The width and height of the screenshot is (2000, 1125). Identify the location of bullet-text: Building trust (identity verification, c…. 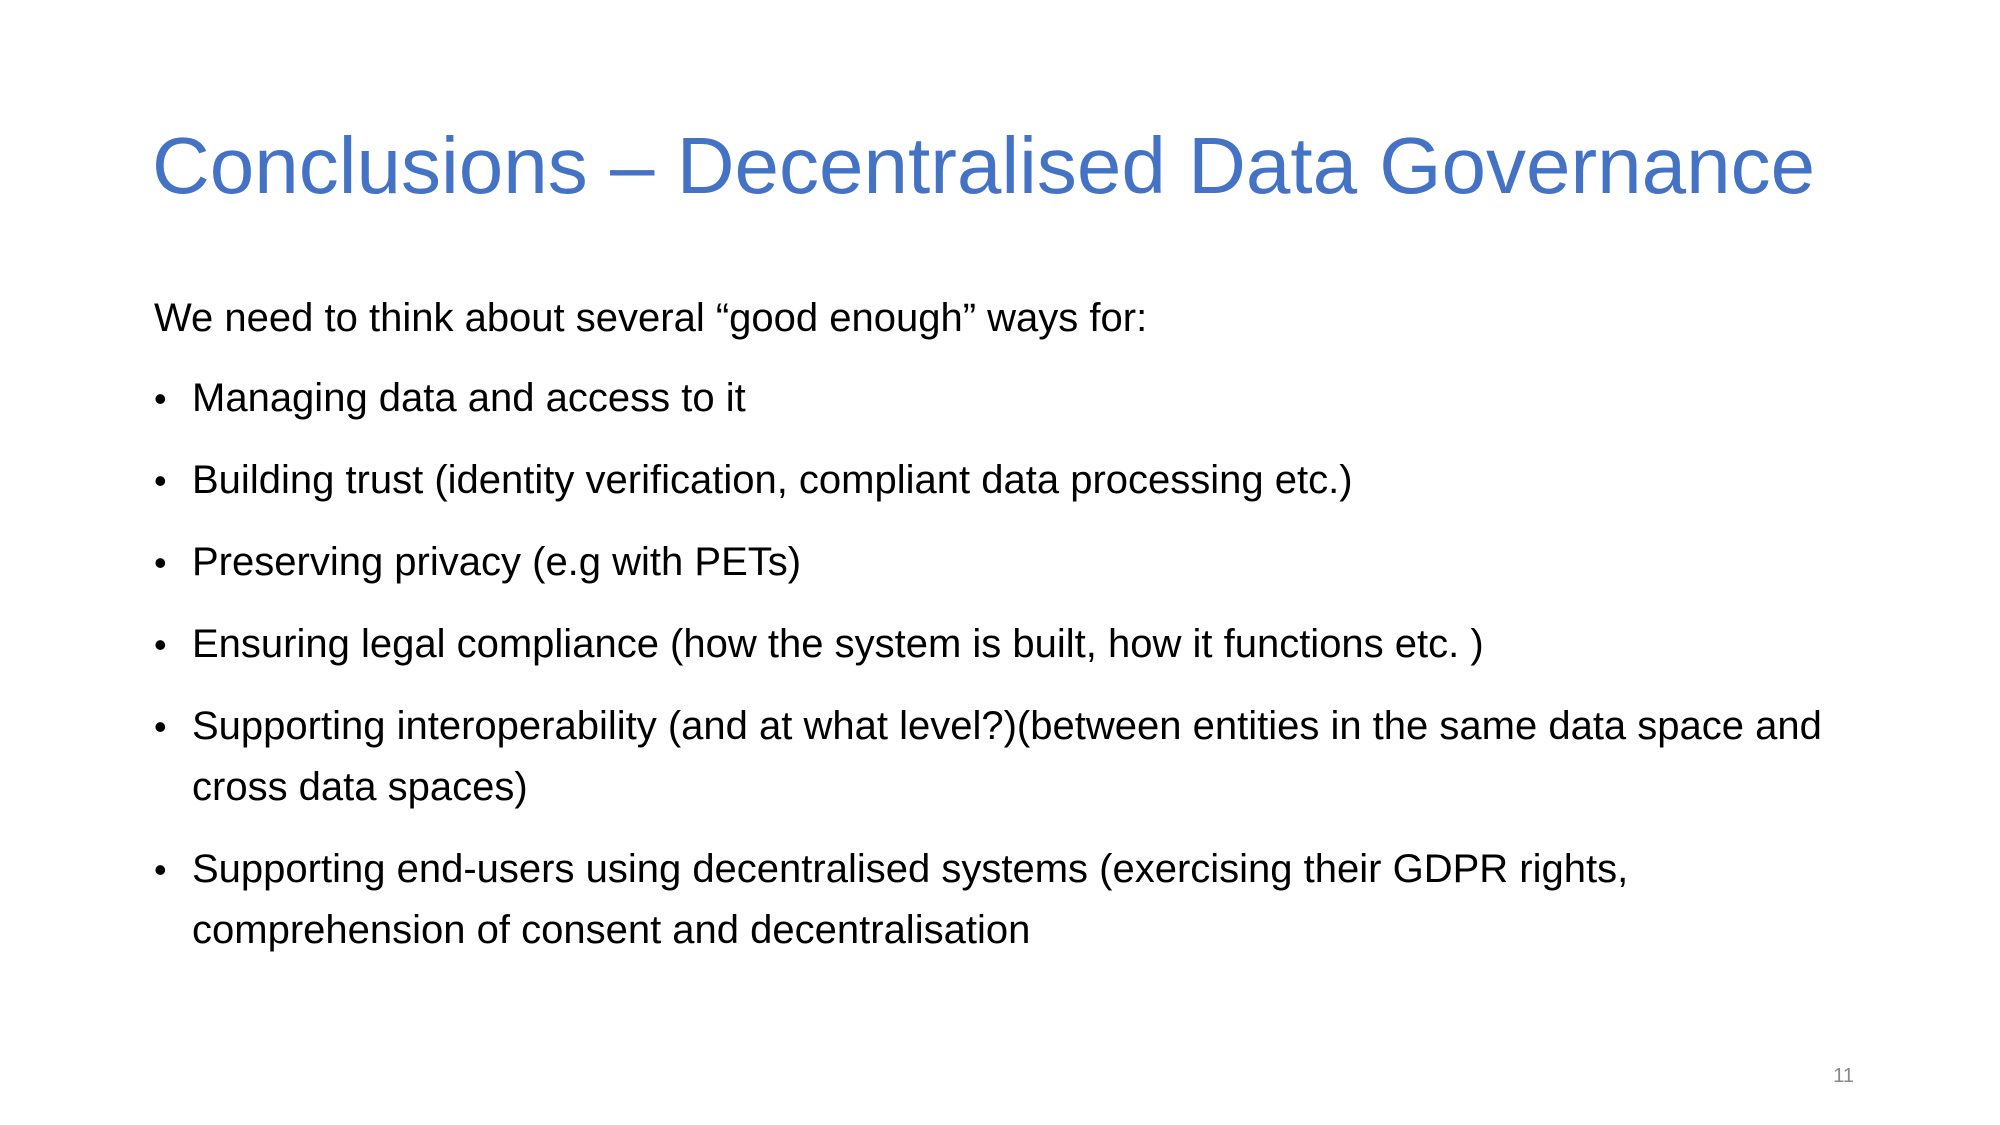
(772, 480).